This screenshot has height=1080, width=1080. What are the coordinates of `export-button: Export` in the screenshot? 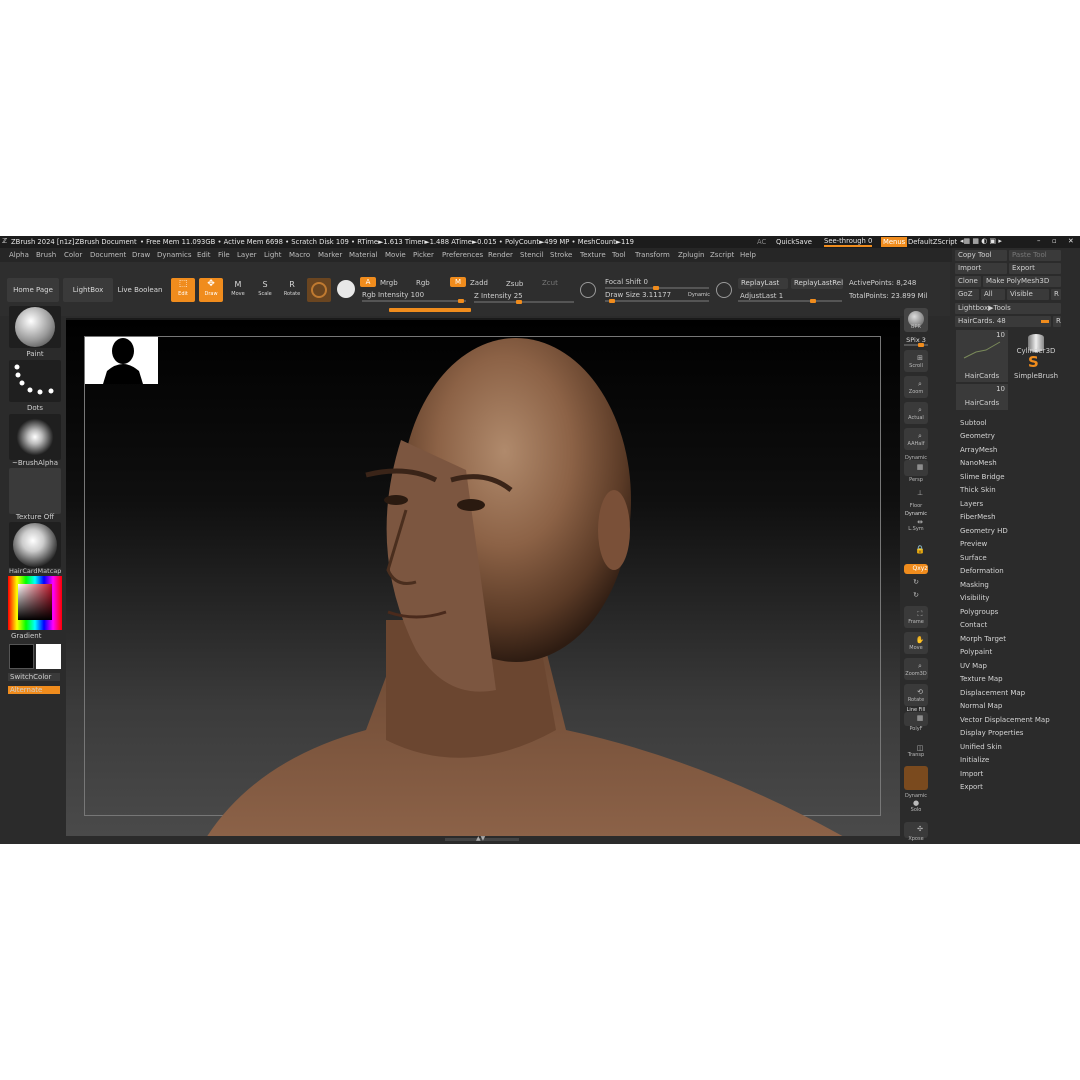 It's located at (1035, 268).